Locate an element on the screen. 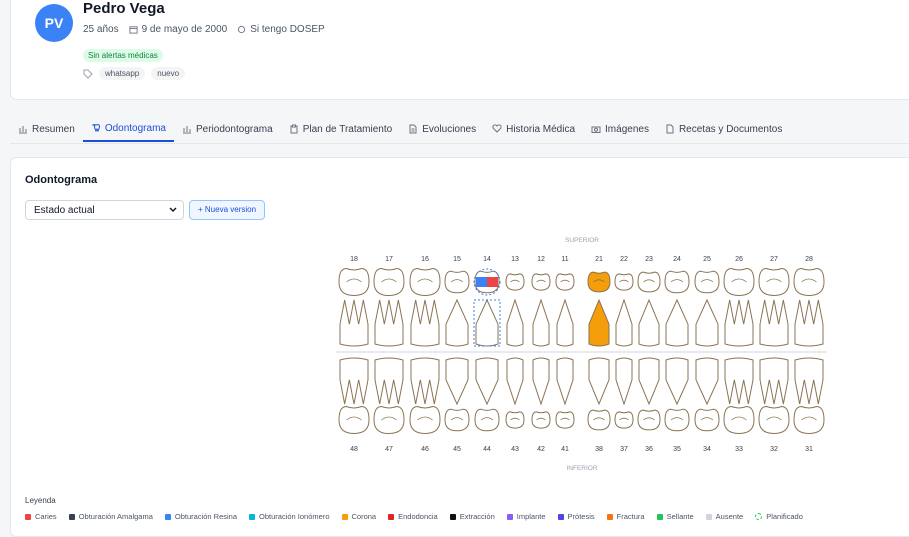 Image resolution: width=909 pixels, height=537 pixels. legend-item: Extracción is located at coordinates (472, 516).